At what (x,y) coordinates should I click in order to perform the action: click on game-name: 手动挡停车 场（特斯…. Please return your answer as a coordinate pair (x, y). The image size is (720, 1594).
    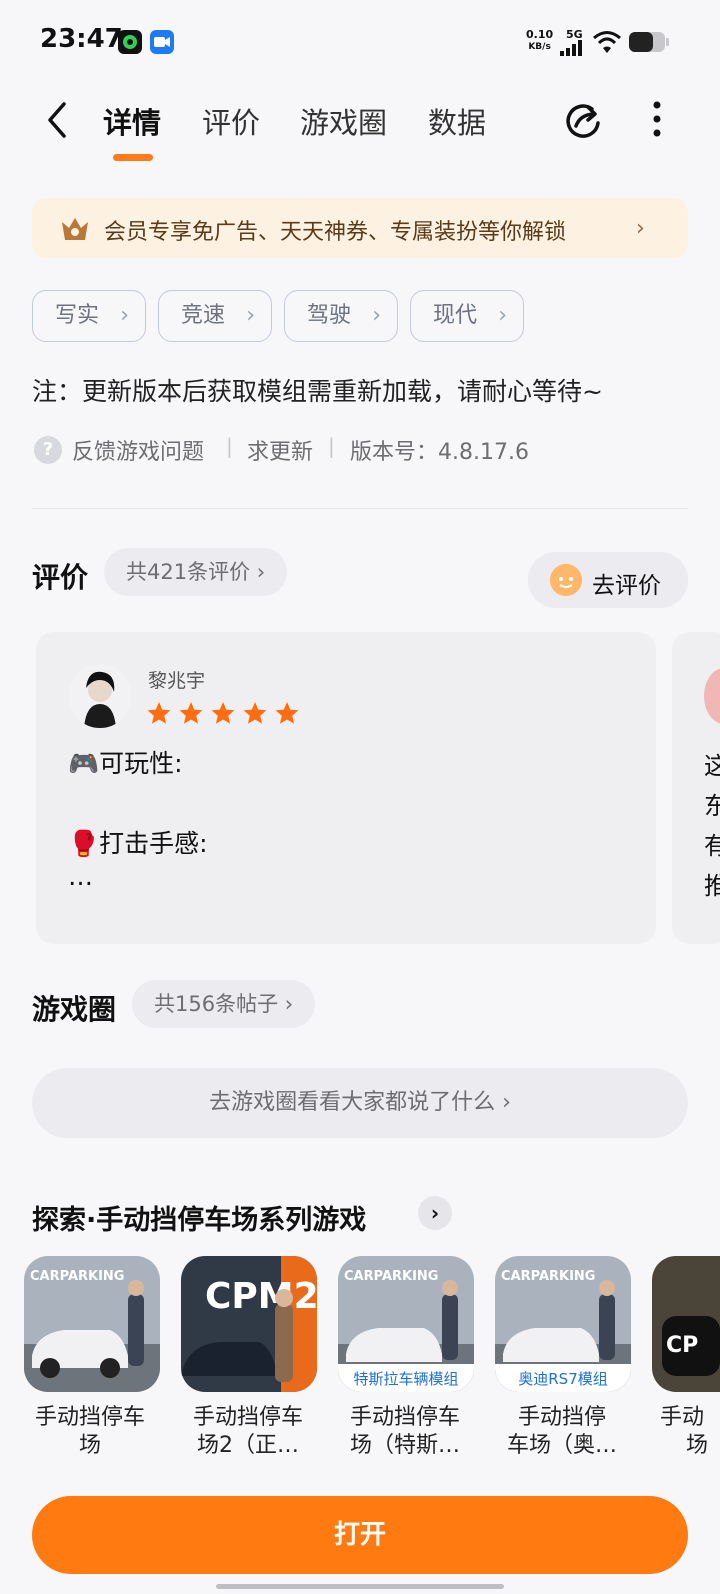
    Looking at the image, I should click on (405, 1432).